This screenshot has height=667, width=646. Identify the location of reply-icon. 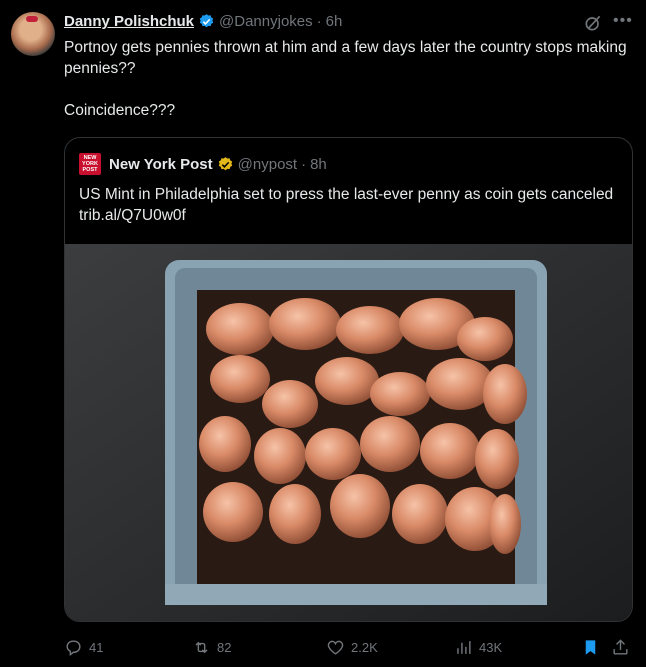
(73, 648).